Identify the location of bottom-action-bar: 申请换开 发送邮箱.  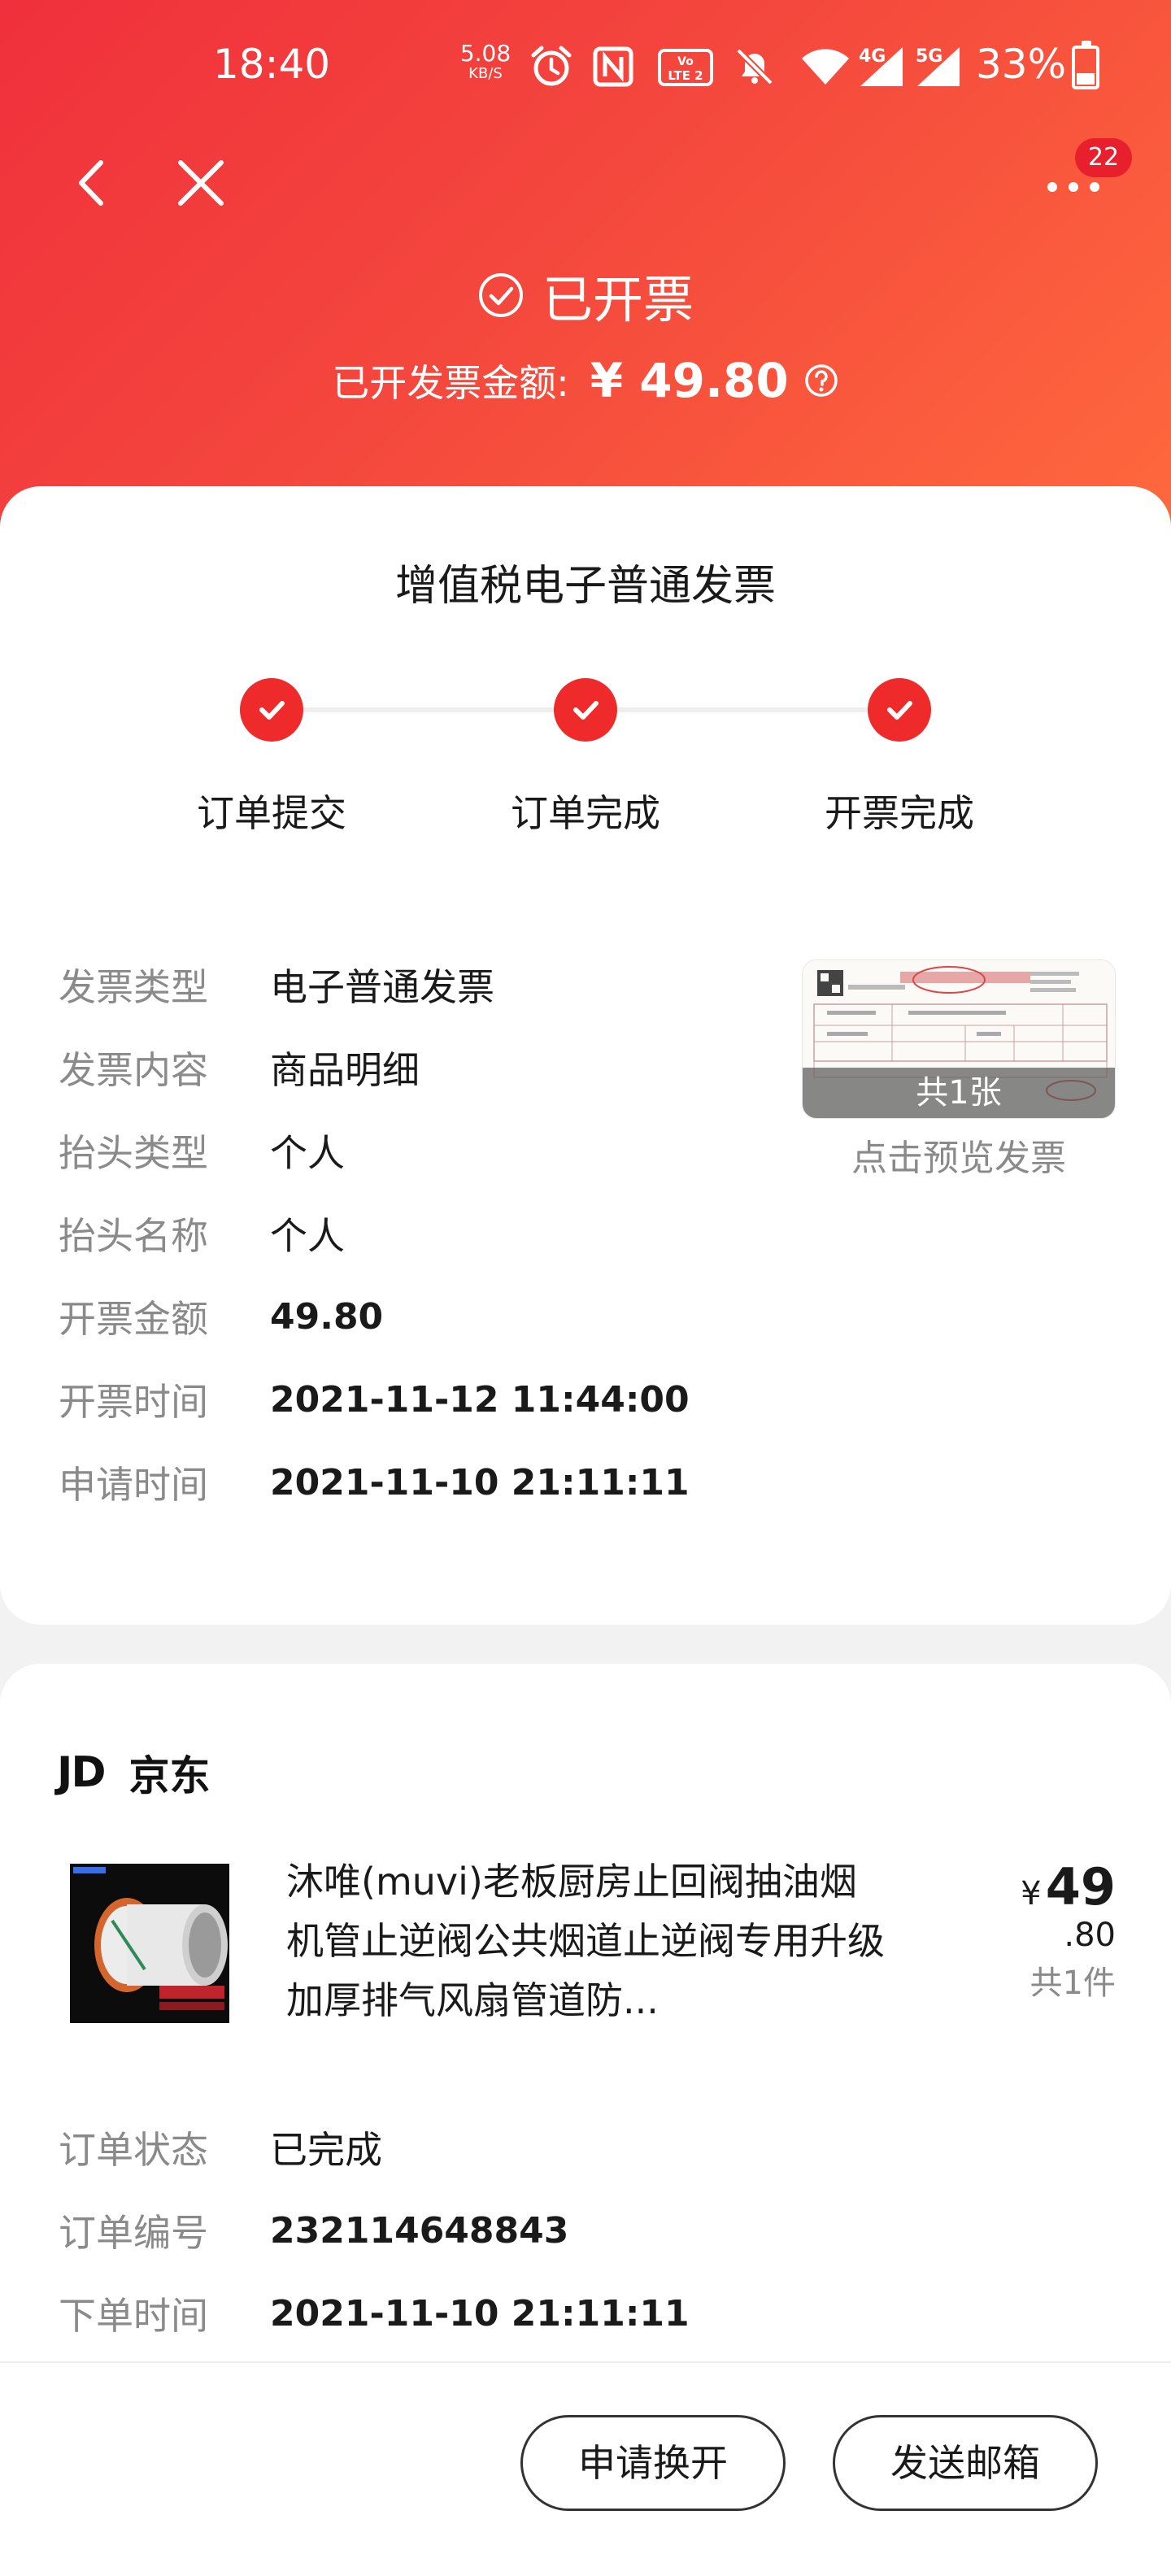
(585, 2469).